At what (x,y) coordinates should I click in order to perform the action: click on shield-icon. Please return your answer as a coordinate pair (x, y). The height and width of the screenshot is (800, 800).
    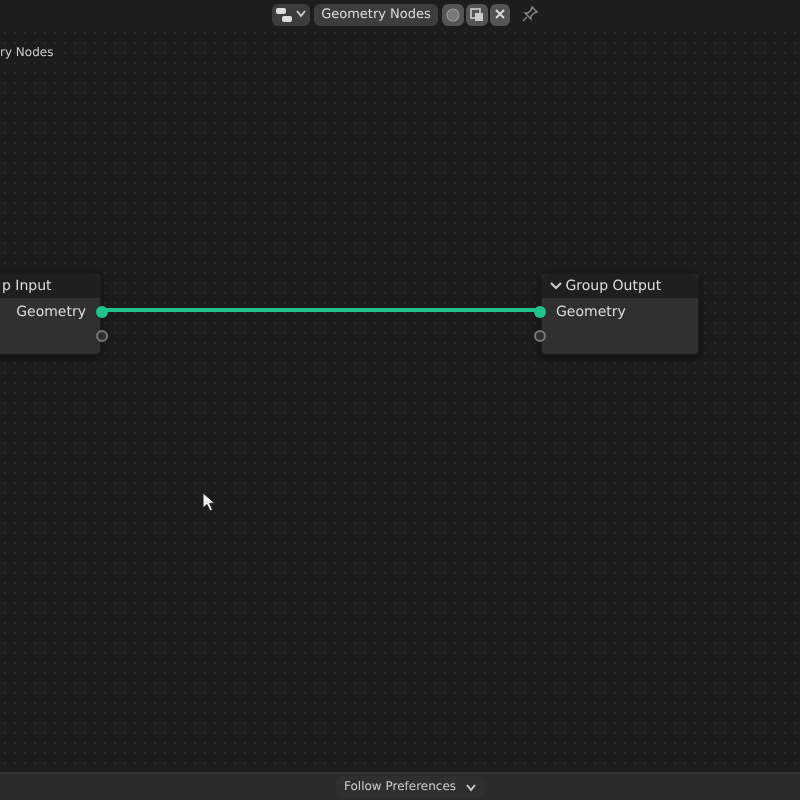
    Looking at the image, I should click on (453, 14).